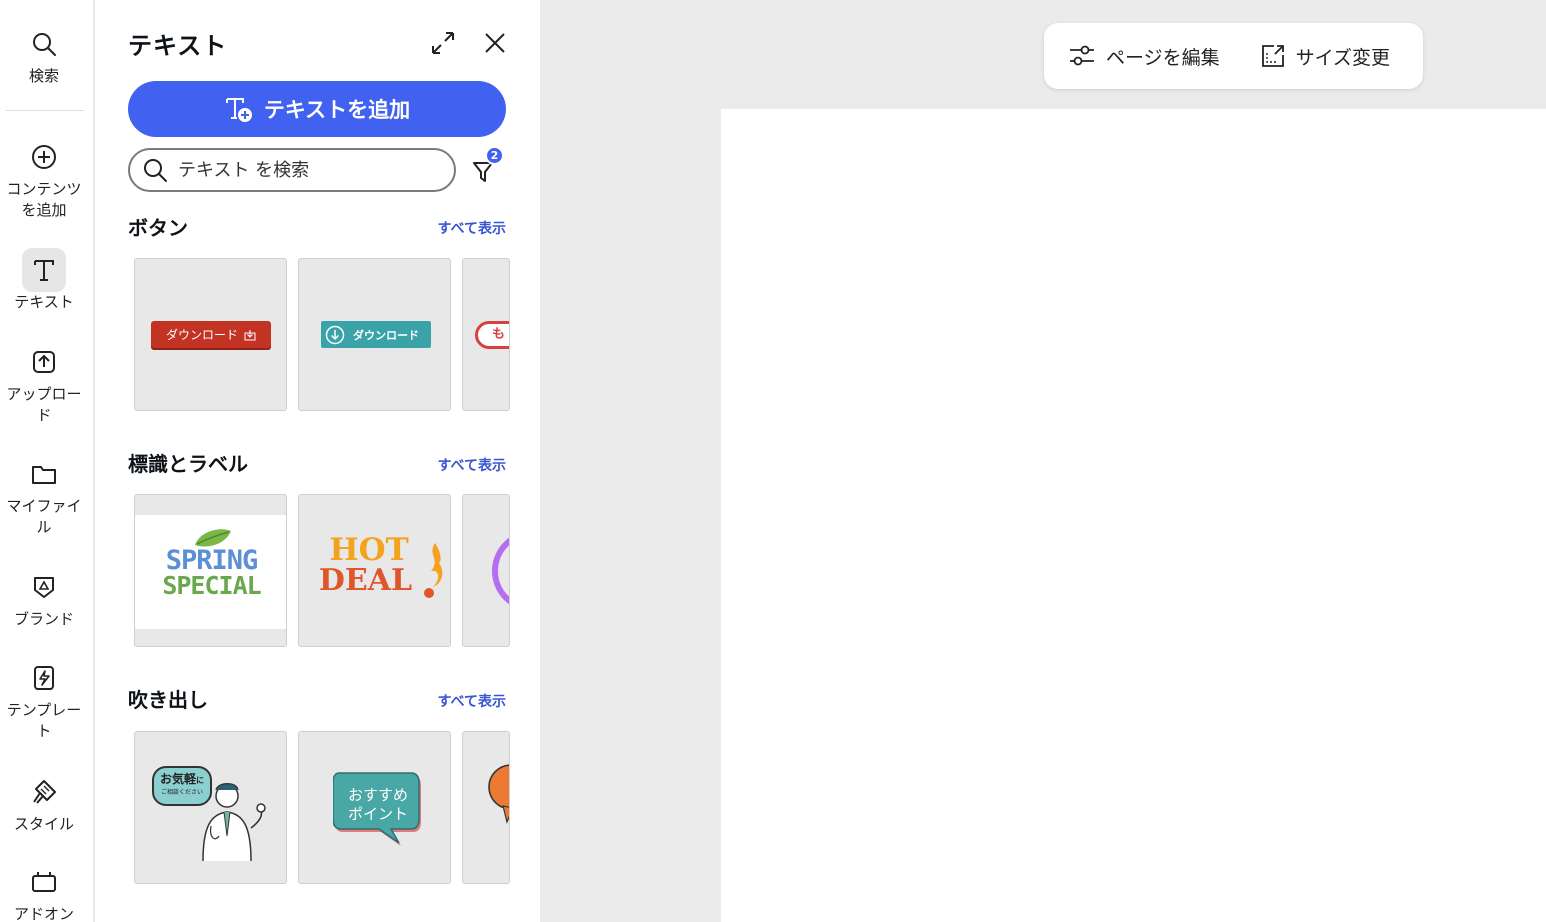 The height and width of the screenshot is (922, 1546). What do you see at coordinates (45, 110) in the screenshot?
I see `rail-divider` at bounding box center [45, 110].